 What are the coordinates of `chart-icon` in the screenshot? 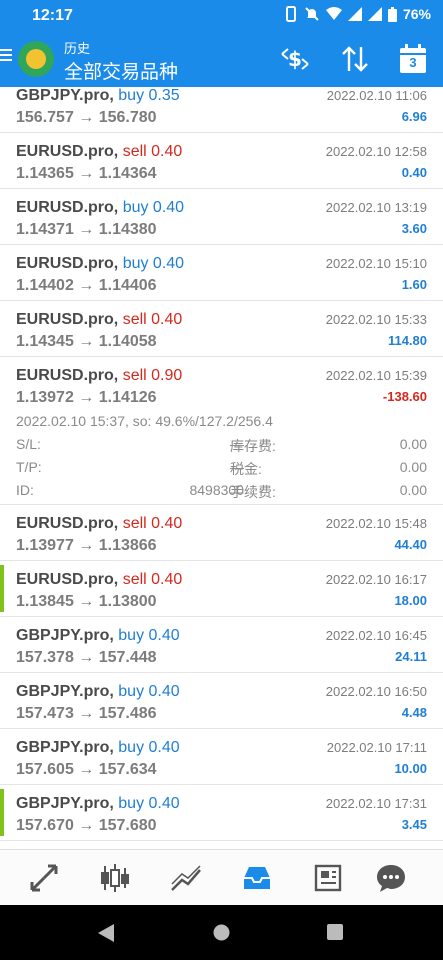 It's located at (186, 878).